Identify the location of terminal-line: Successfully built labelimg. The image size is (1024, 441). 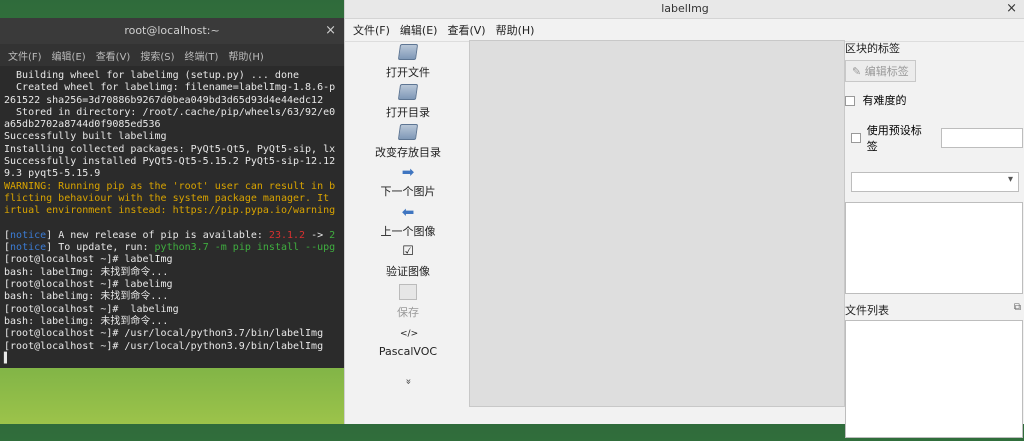
(85, 137).